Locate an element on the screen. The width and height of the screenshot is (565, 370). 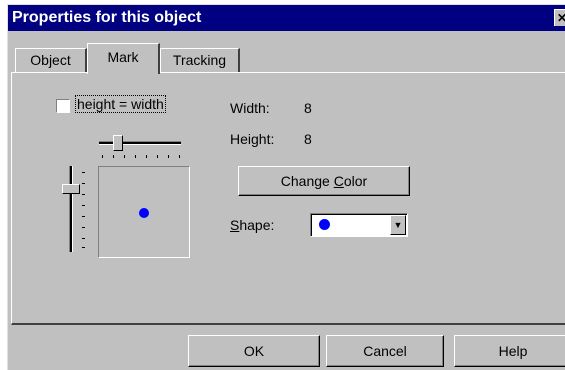
mark-preview is located at coordinates (144, 212).